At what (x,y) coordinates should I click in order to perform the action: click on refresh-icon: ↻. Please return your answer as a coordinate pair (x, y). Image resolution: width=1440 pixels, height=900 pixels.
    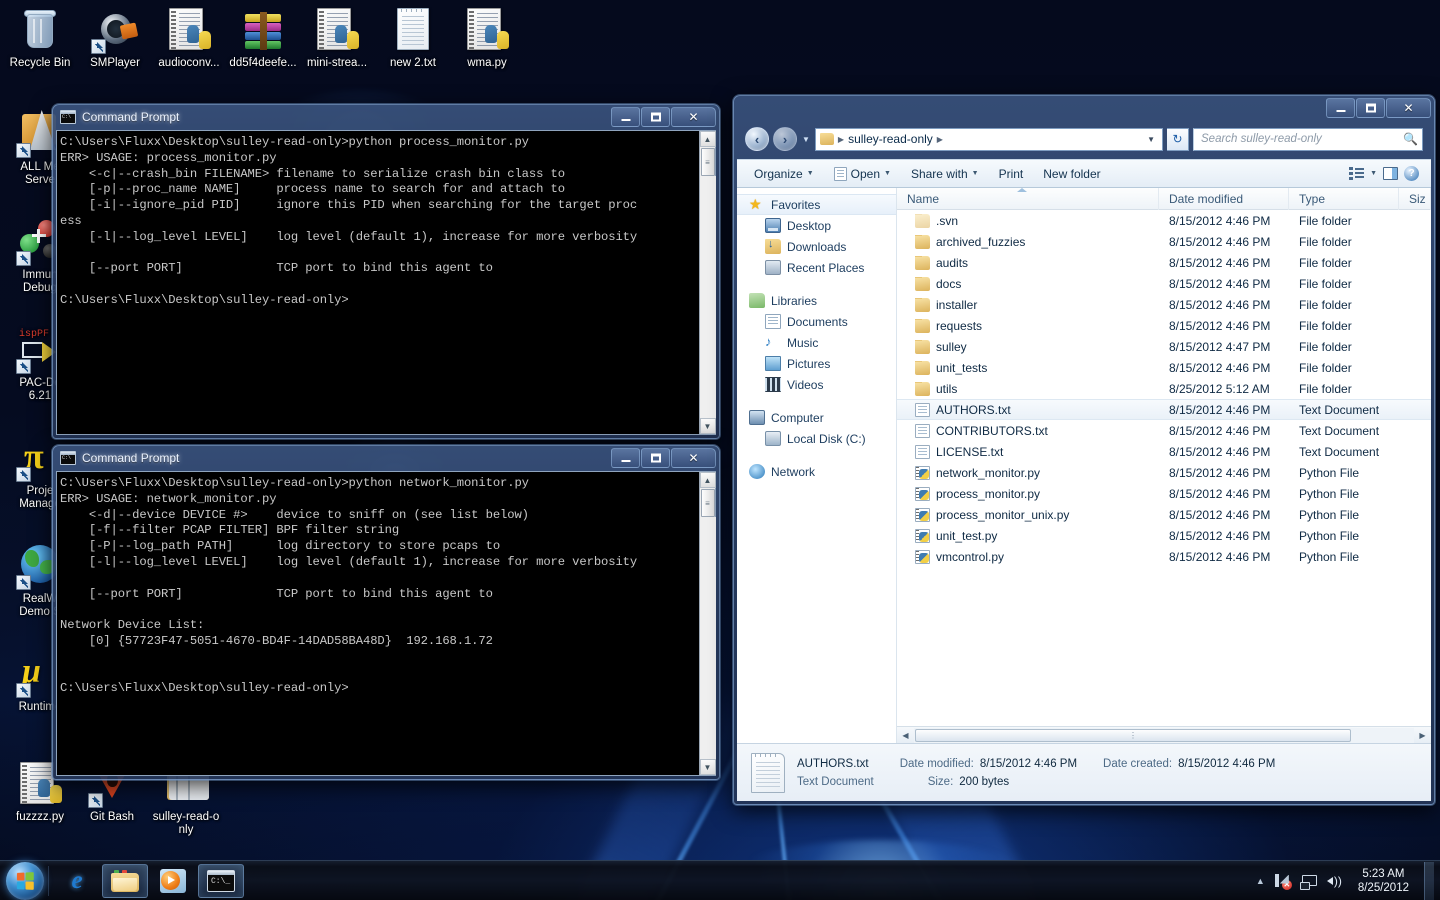
    Looking at the image, I should click on (1178, 139).